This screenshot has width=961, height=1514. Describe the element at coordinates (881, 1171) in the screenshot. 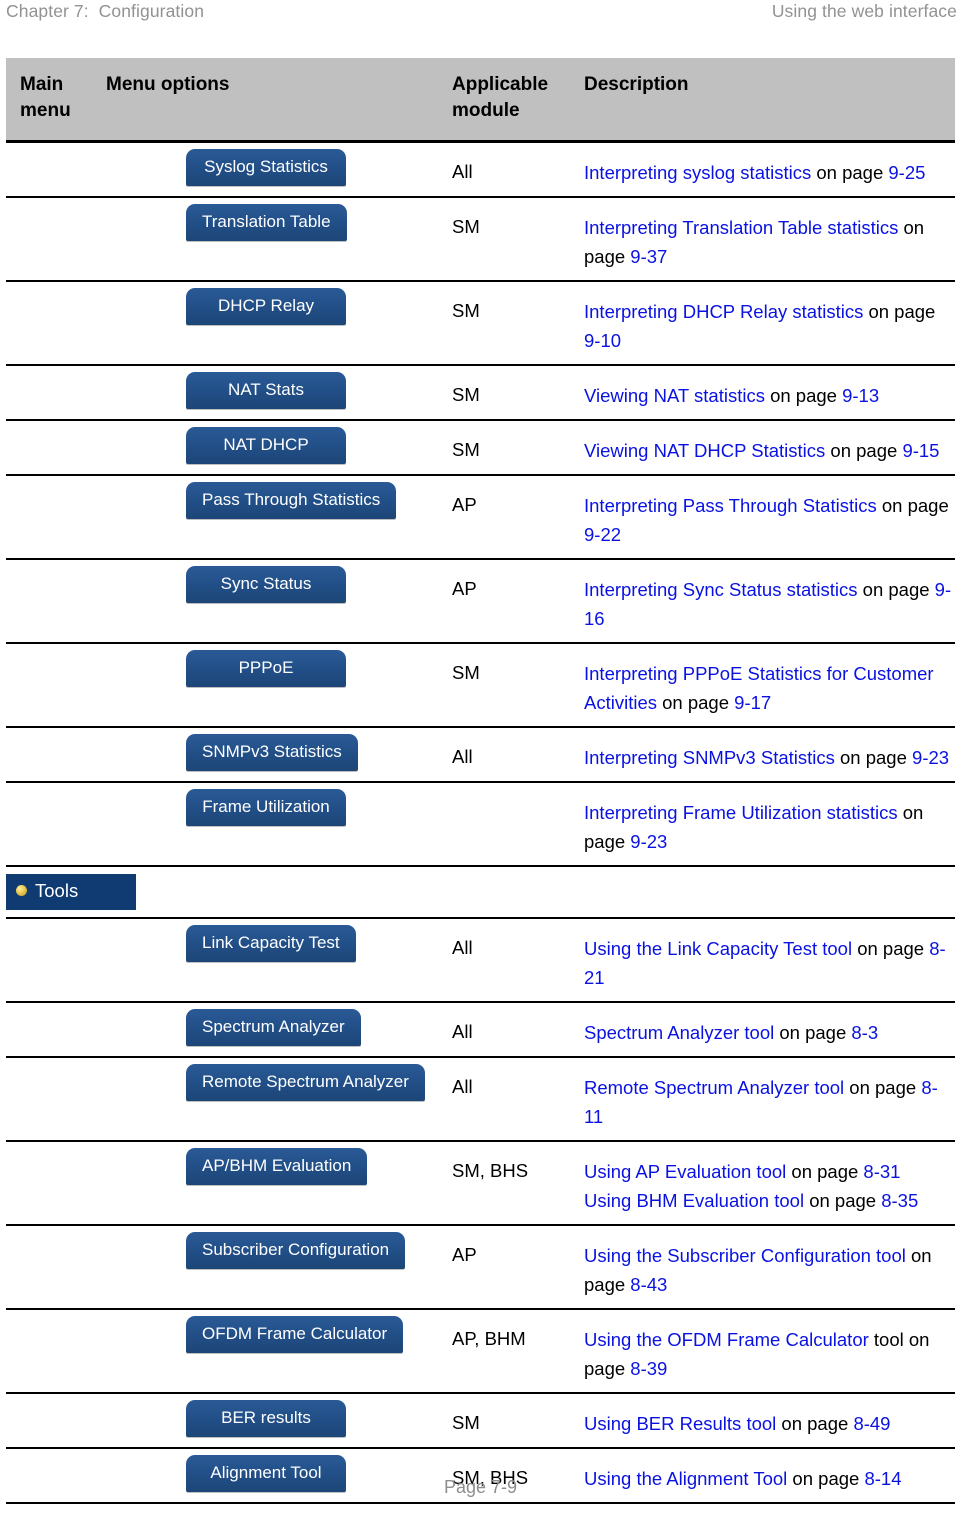

I see `cross-reference-link: 8-31` at that location.